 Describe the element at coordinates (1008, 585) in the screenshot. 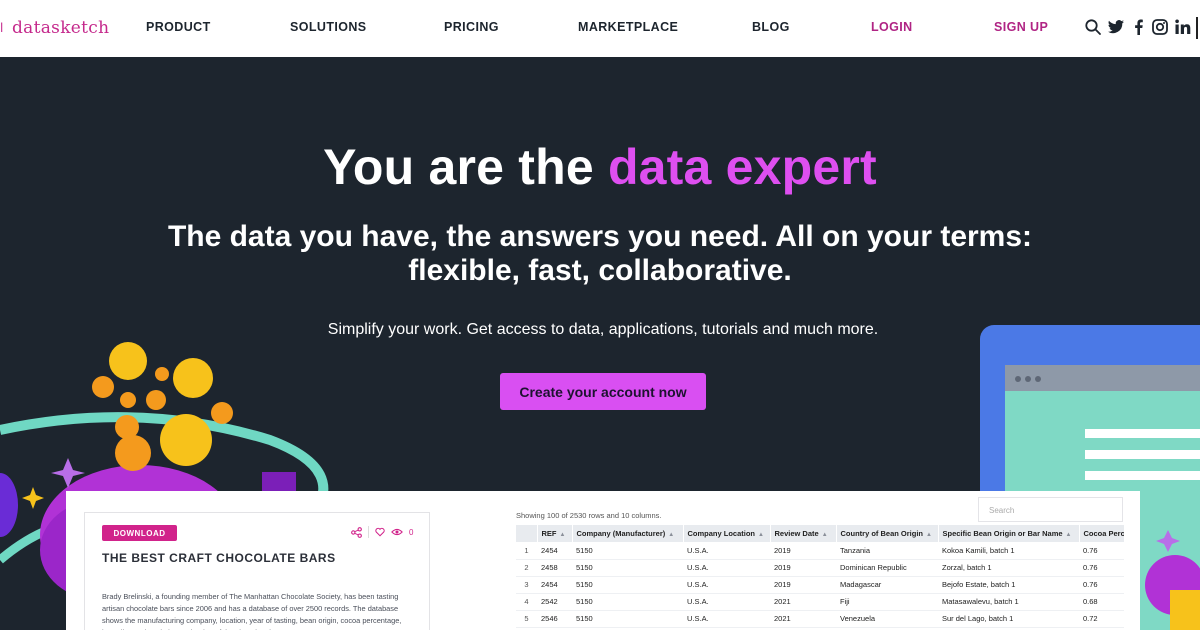

I see `table-cell: Bejofo Estate, batch 1` at that location.